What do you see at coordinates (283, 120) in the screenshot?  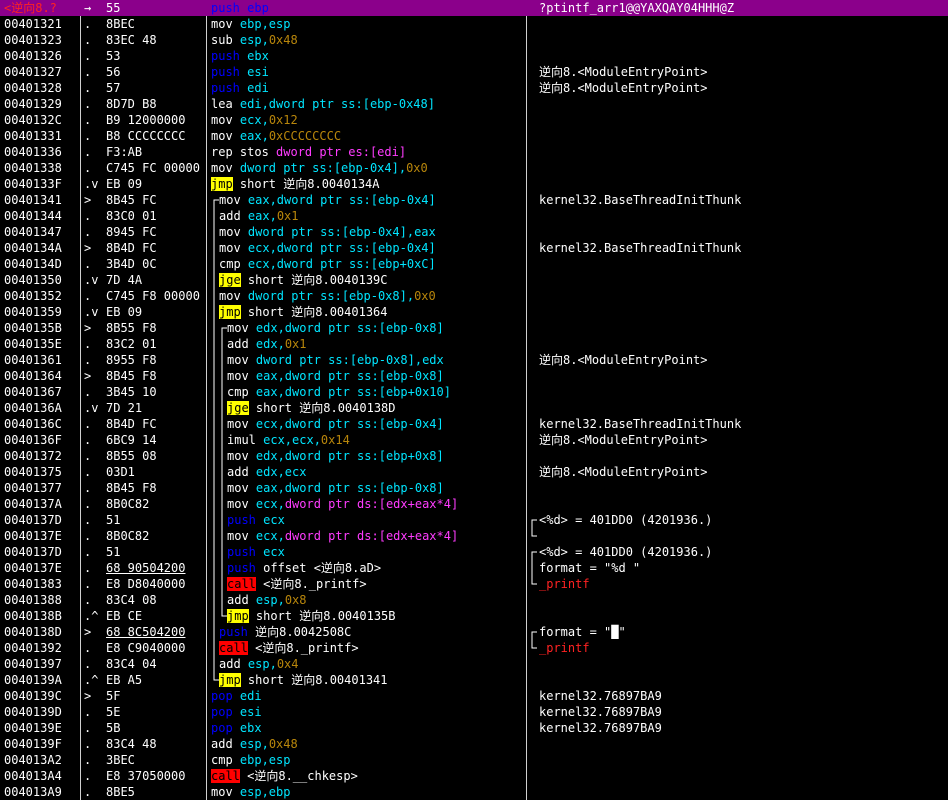 I see `instruction-token: 0x12` at bounding box center [283, 120].